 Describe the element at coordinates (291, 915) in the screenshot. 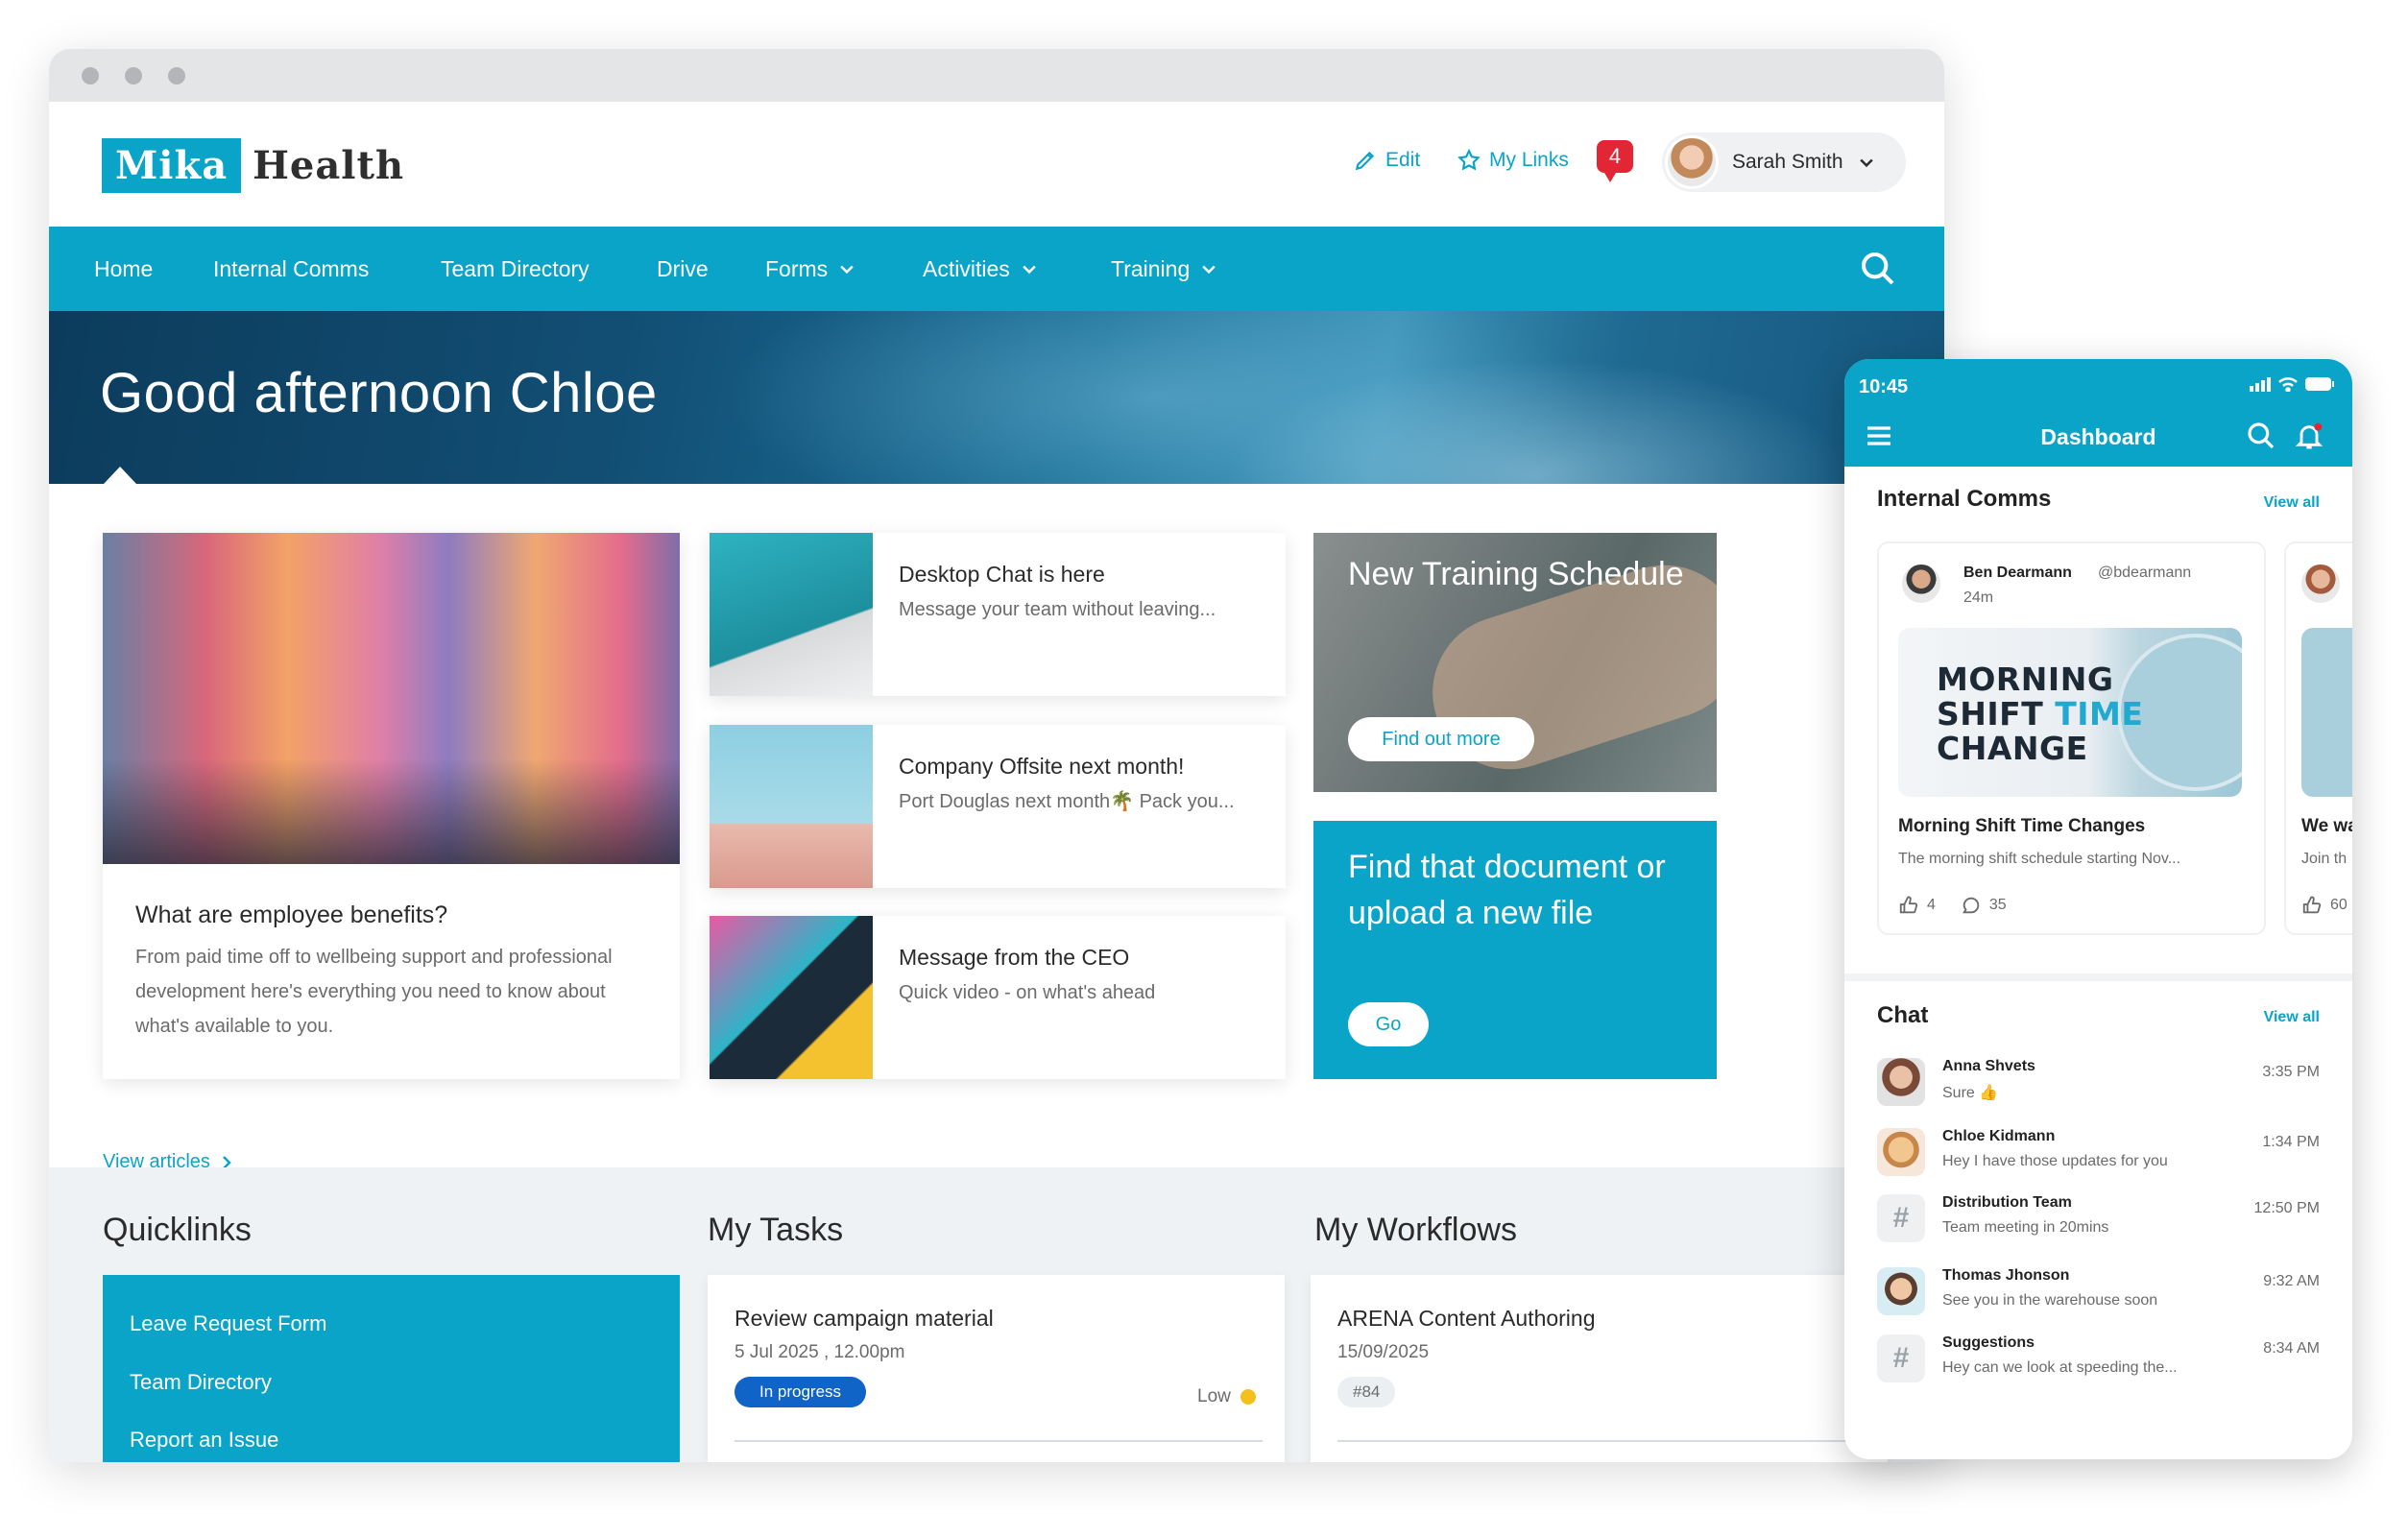

I see `feature-title: What are employee benefits?` at that location.